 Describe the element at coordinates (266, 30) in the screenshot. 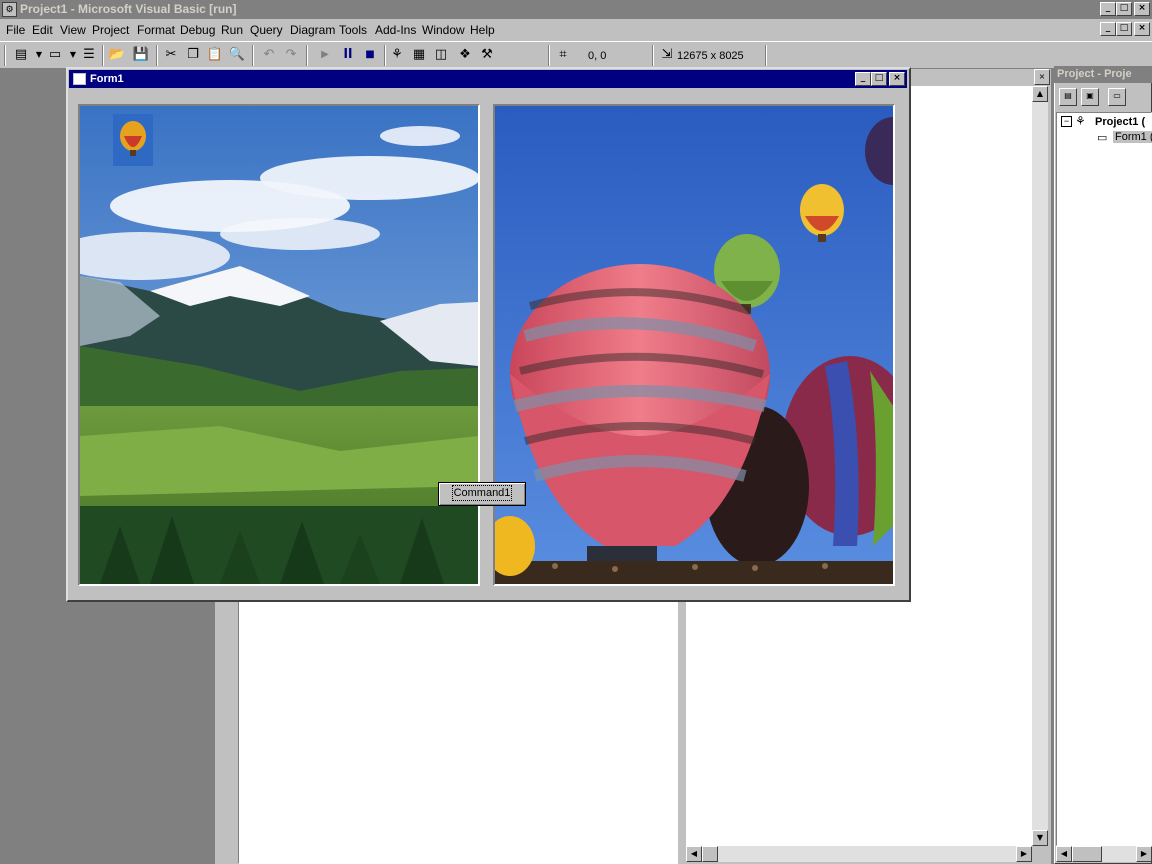

I see `menu-query: Query` at that location.